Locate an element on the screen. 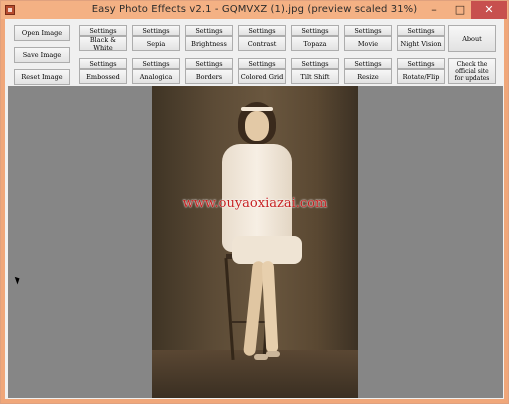 Image resolution: width=509 pixels, height=404 pixels. effect-brightness-button: Brightness is located at coordinates (209, 43).